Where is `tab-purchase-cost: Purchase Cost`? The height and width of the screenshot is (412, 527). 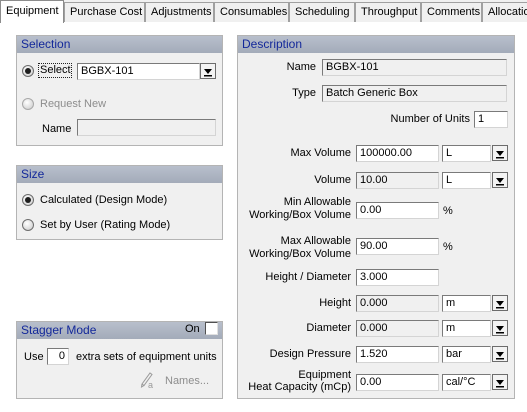
tab-purchase-cost: Purchase Cost is located at coordinates (104, 12).